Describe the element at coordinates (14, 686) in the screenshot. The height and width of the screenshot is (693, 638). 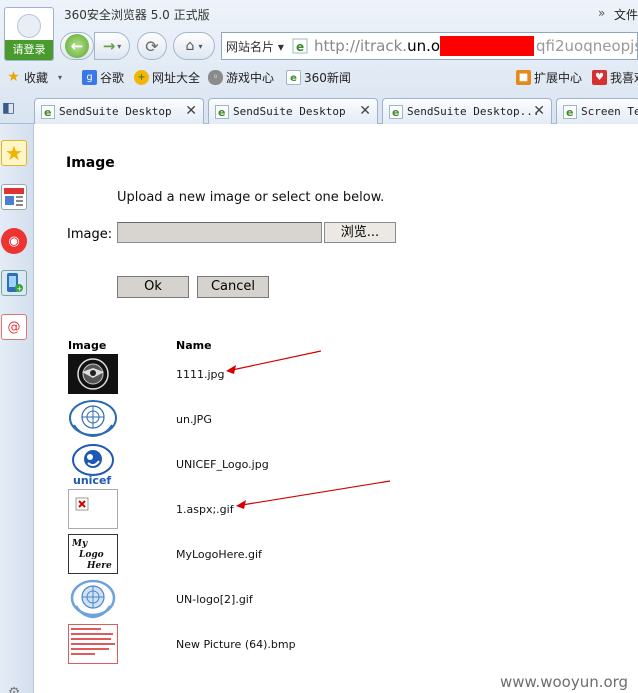
I see `settings-gear-icon: ⚙` at that location.